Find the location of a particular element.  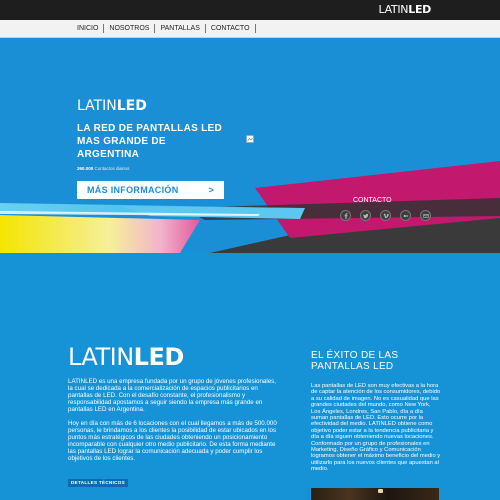

social-icons is located at coordinates (385, 215).